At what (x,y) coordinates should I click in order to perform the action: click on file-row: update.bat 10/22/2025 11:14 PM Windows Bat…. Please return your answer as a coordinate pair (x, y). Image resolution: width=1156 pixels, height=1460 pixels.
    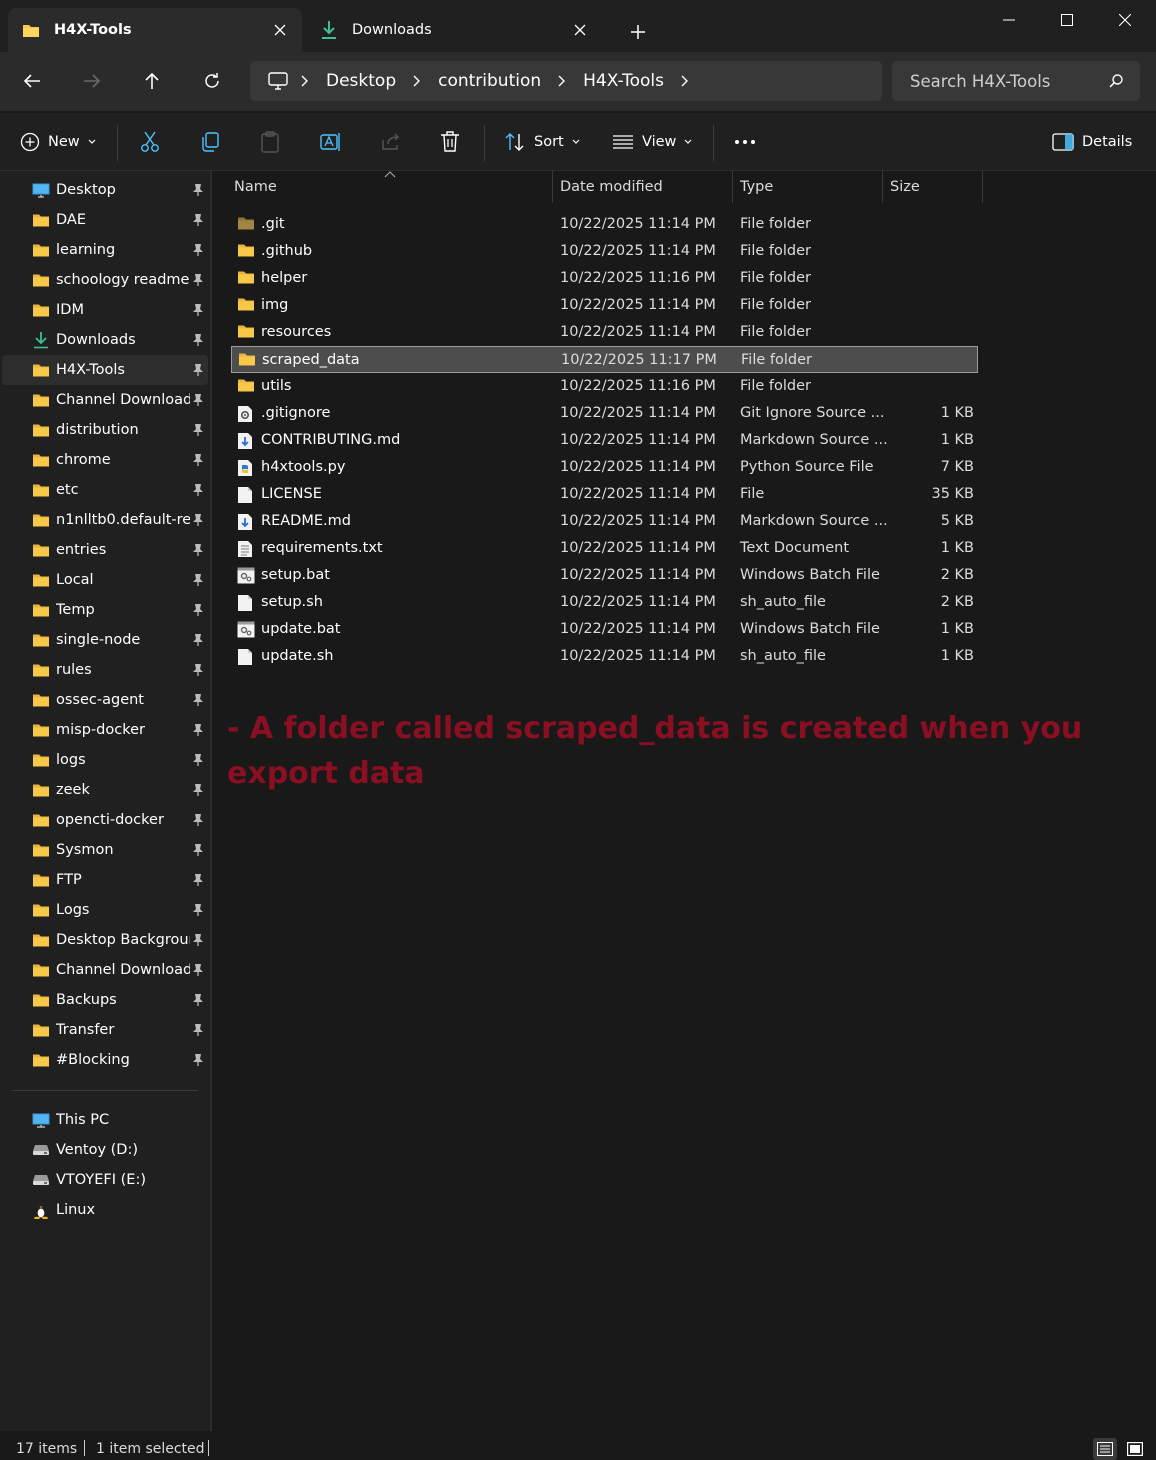
    Looking at the image, I should click on (604, 629).